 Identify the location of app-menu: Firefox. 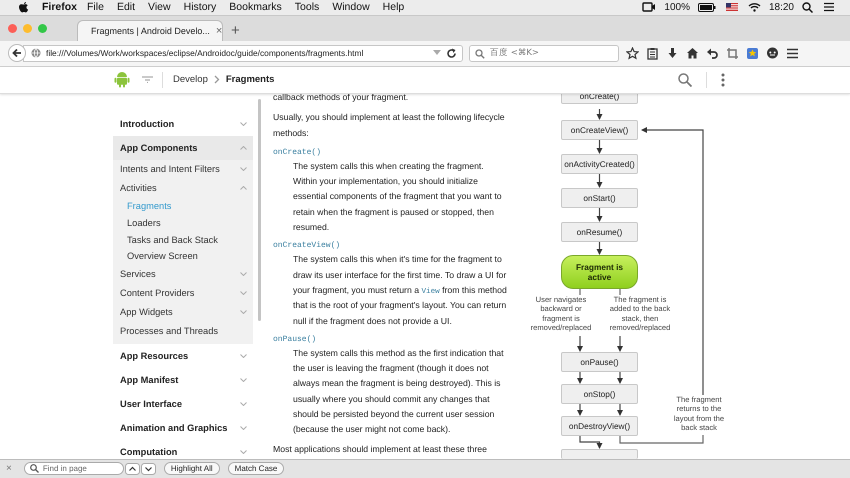
(60, 7).